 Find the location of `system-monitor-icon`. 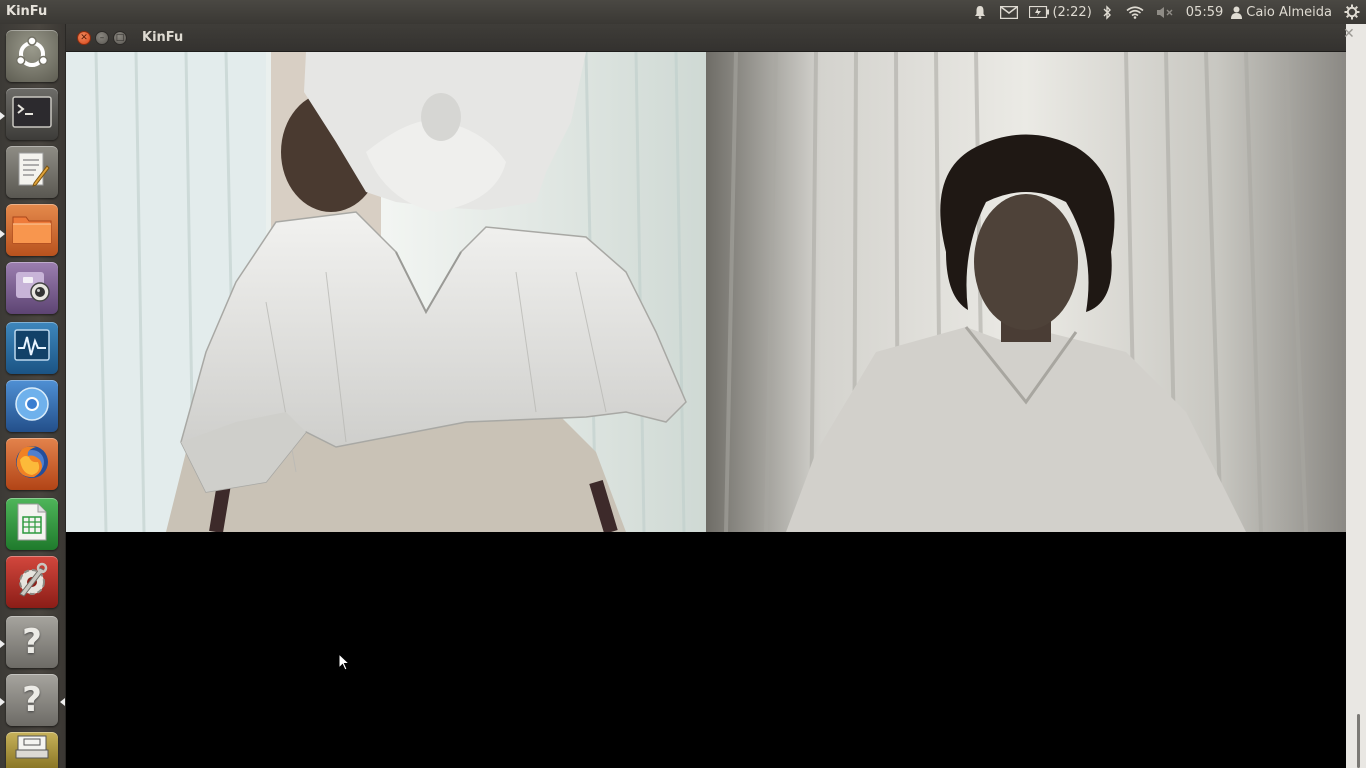

system-monitor-icon is located at coordinates (32, 348).